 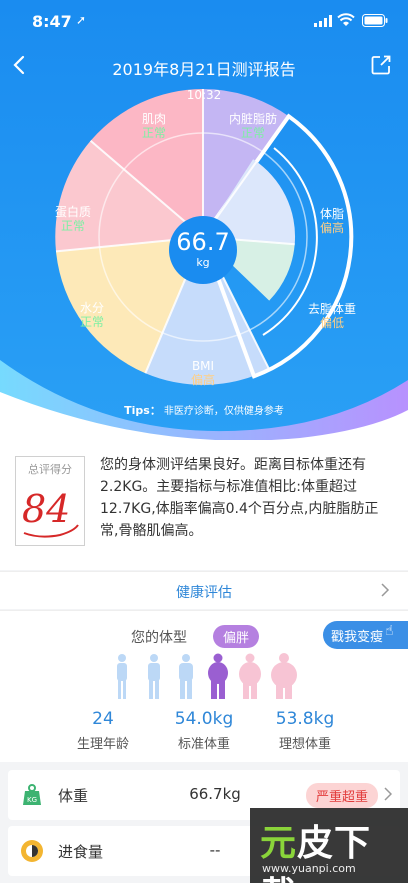 I want to click on status-bar: 8:47 ➚, so click(x=204, y=22).